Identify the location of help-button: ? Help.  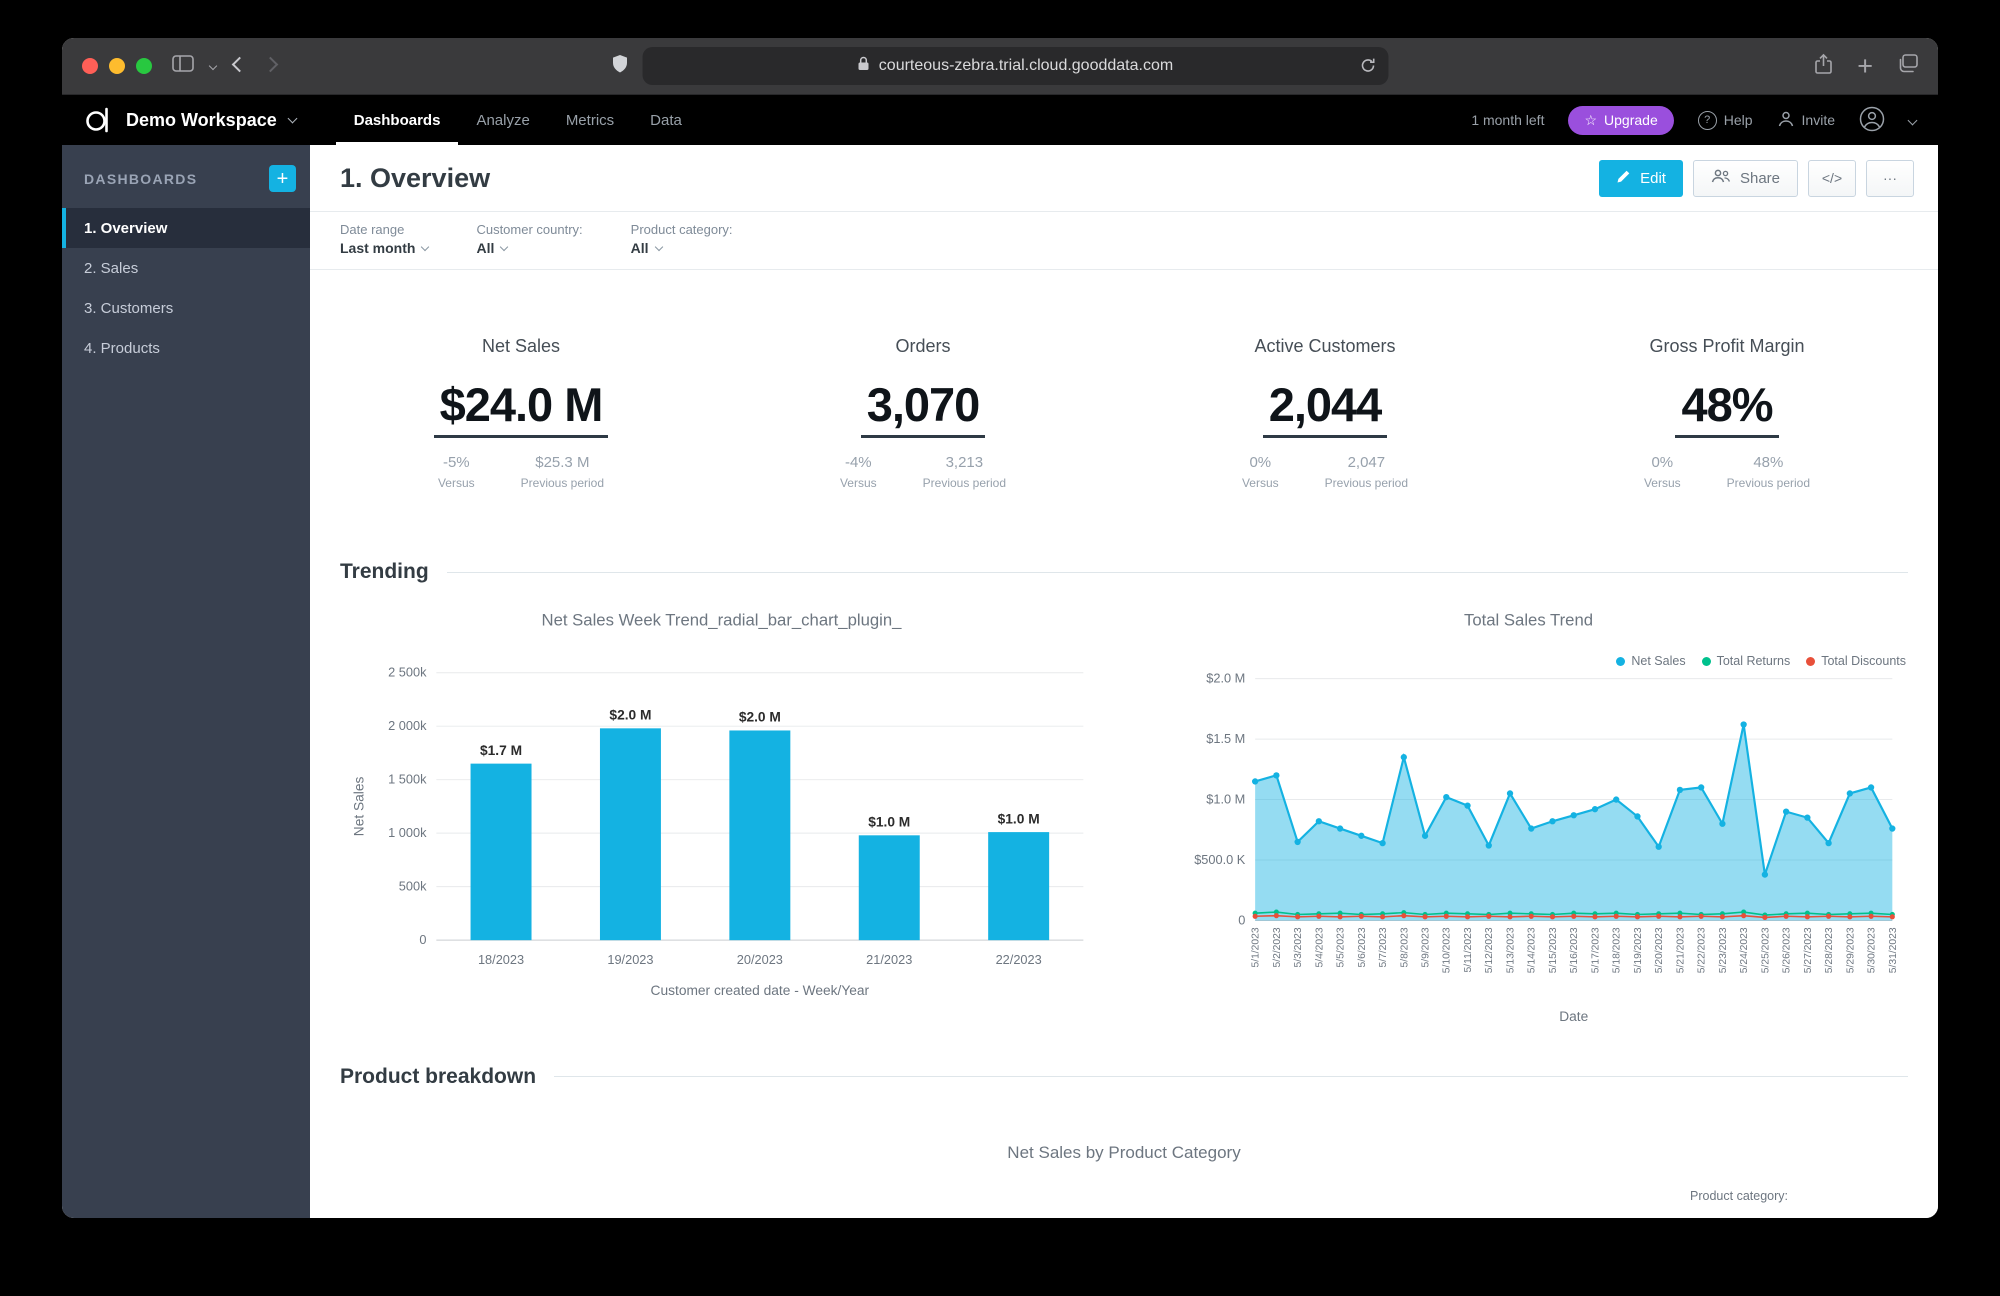
(1725, 120).